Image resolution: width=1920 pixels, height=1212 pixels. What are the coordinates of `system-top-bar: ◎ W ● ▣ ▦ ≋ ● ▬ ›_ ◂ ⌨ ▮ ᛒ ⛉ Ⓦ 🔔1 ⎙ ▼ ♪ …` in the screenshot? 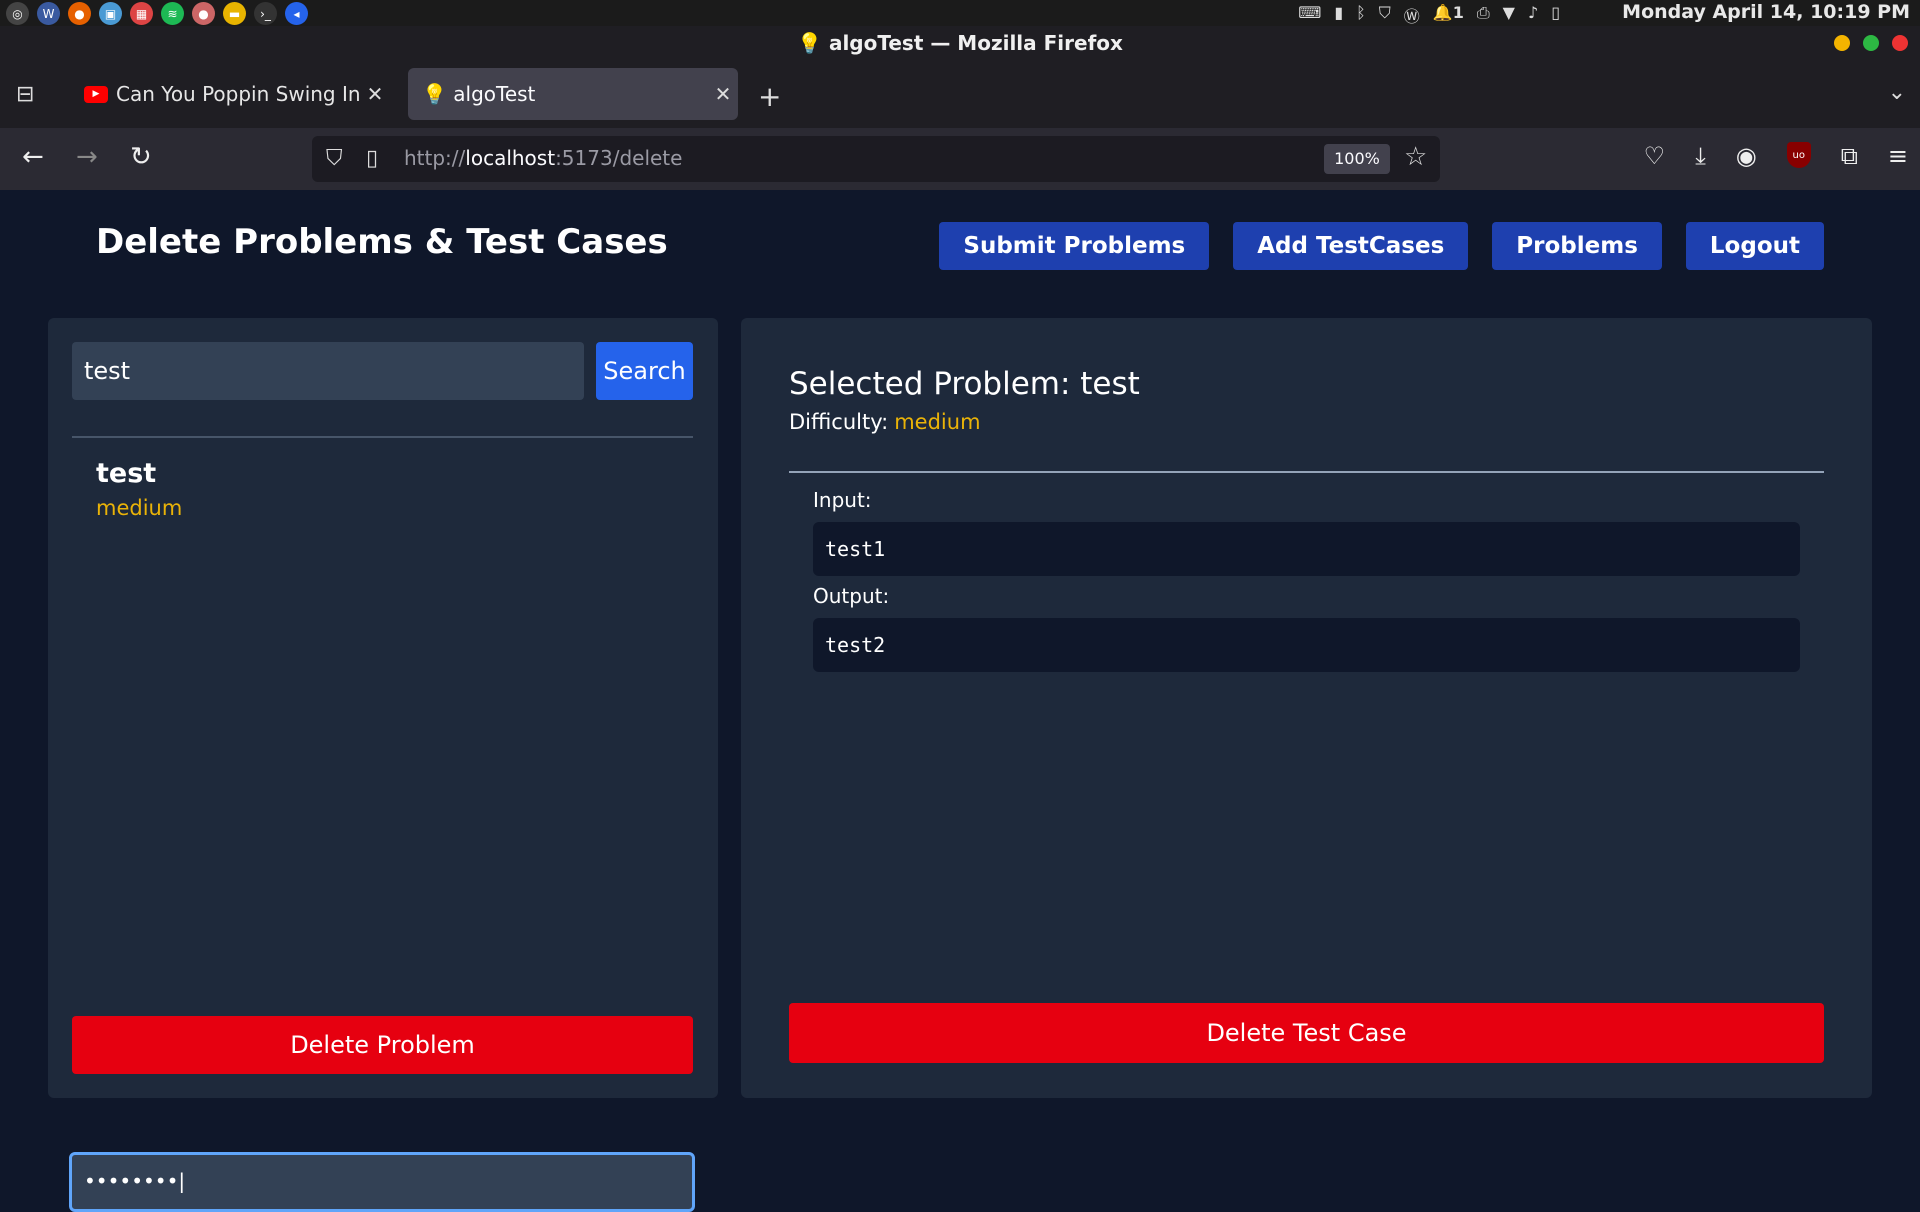 It's located at (960, 13).